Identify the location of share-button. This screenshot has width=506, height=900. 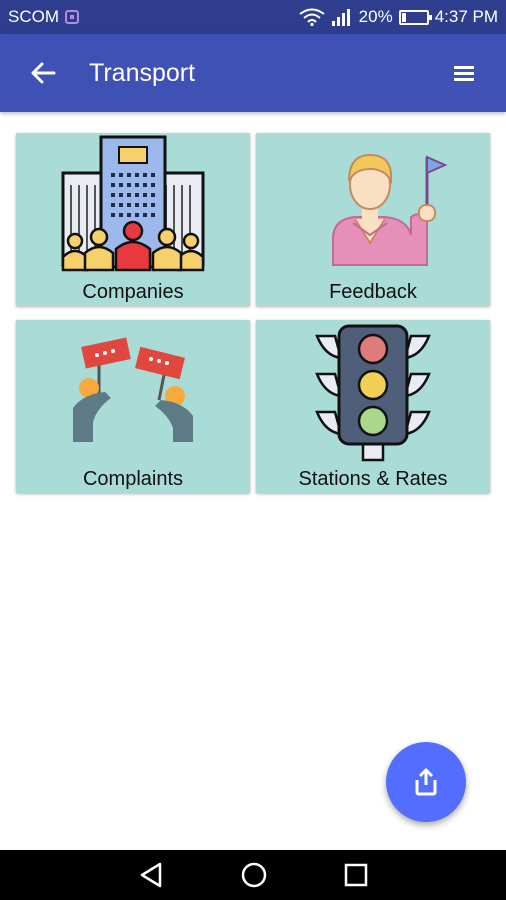
(426, 782).